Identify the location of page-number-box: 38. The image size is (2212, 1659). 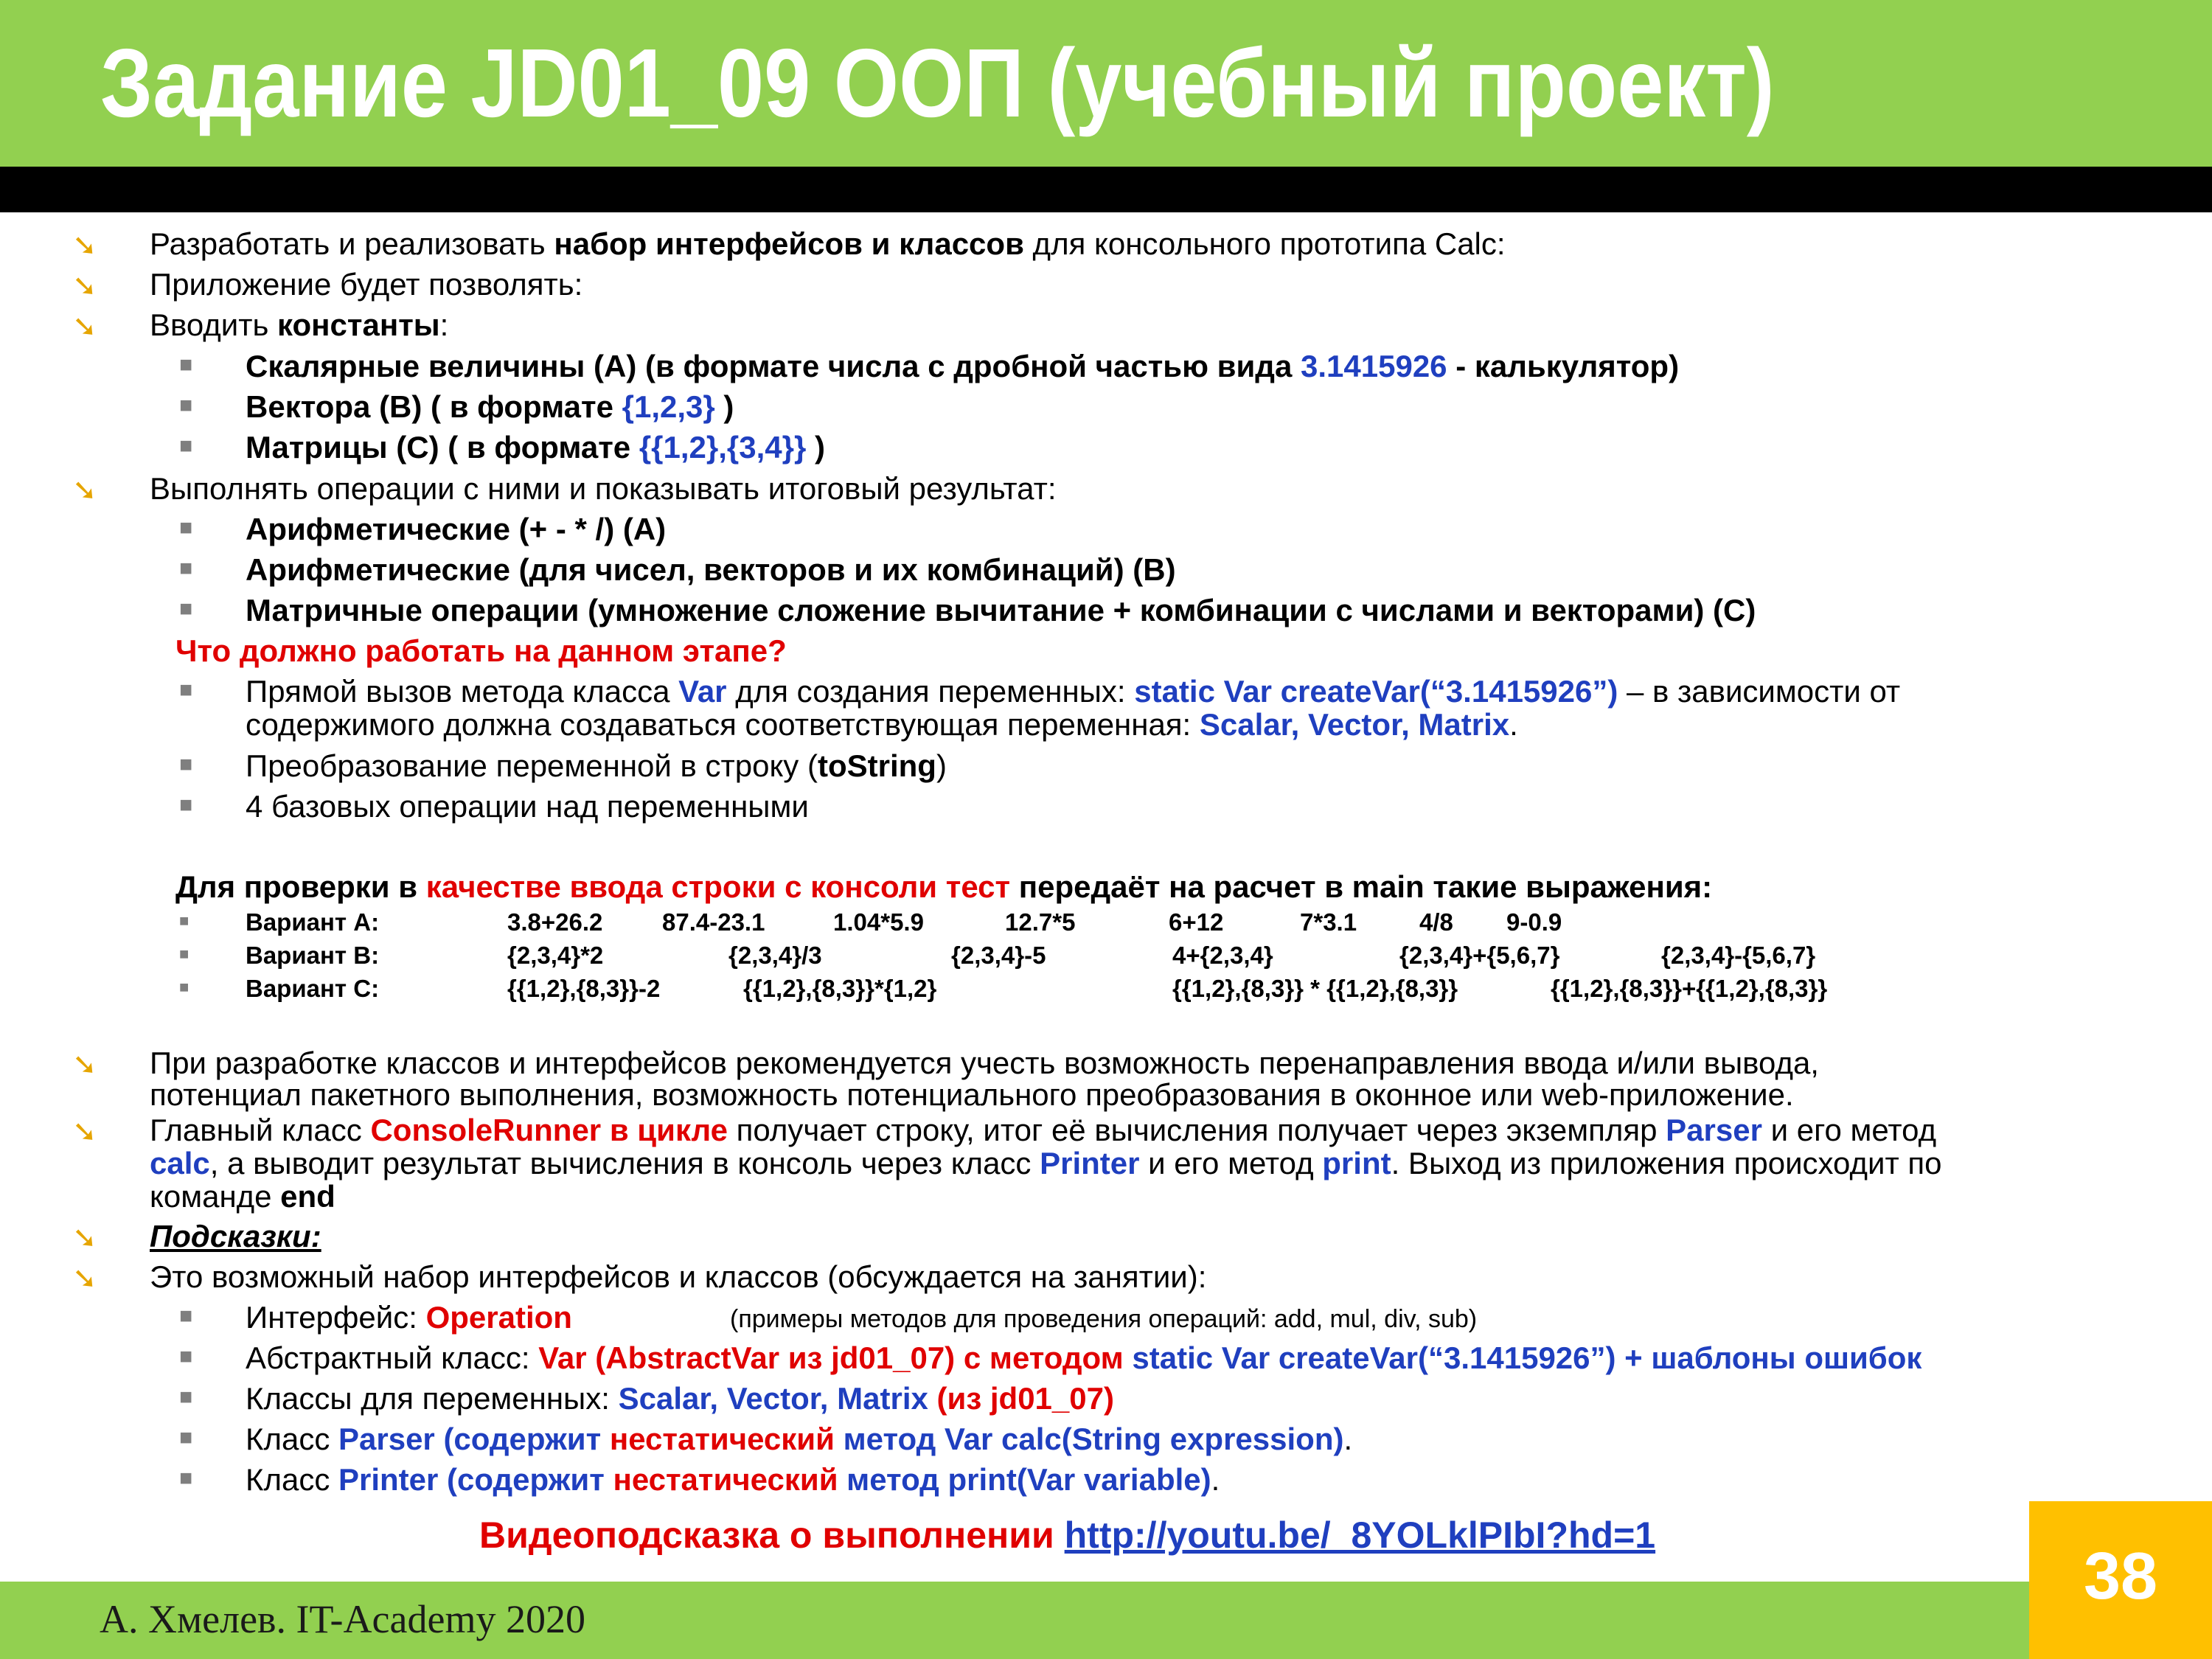
(2120, 1580).